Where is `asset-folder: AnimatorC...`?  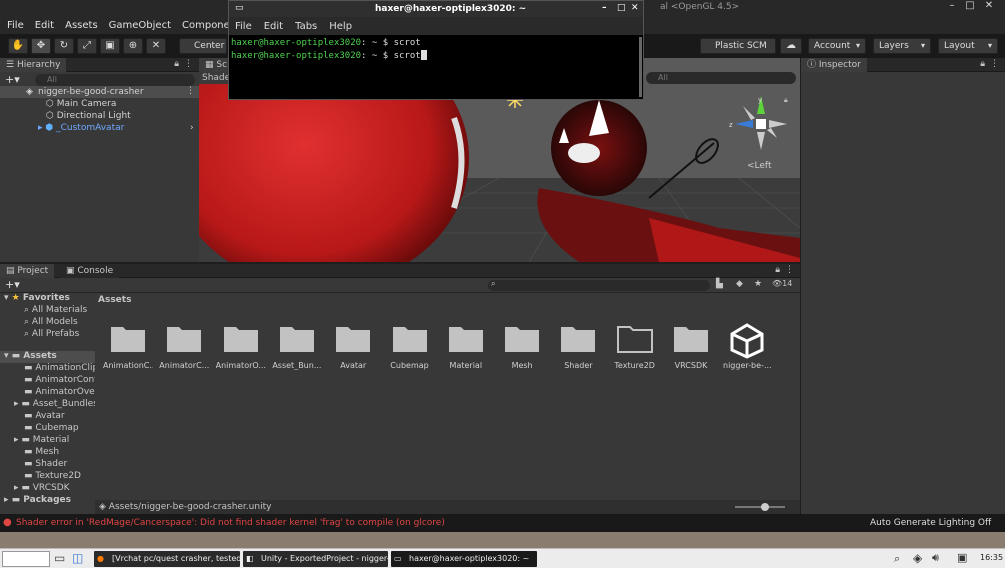
asset-folder: AnimatorC... is located at coordinates (184, 346).